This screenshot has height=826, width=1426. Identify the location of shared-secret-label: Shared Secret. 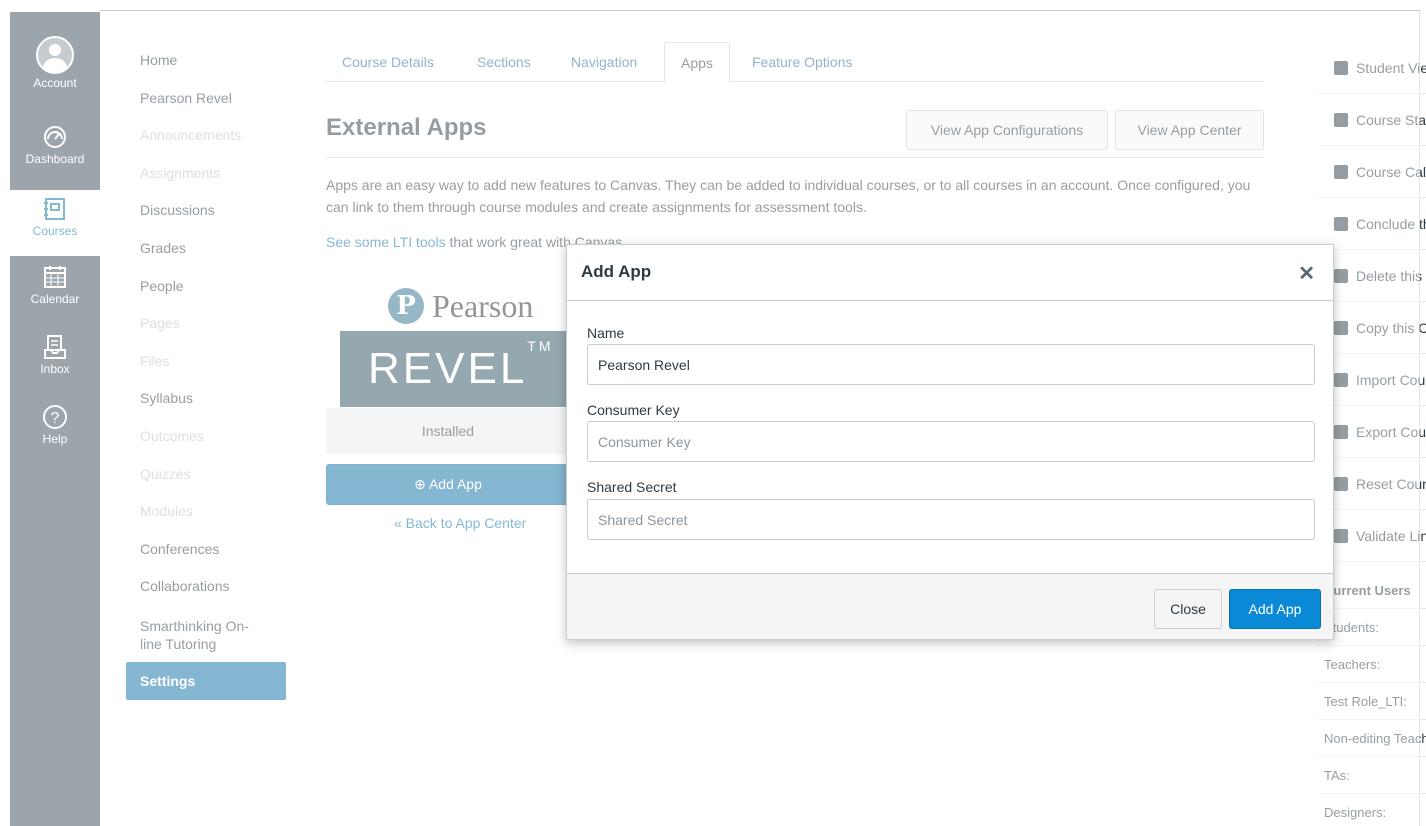
(632, 487).